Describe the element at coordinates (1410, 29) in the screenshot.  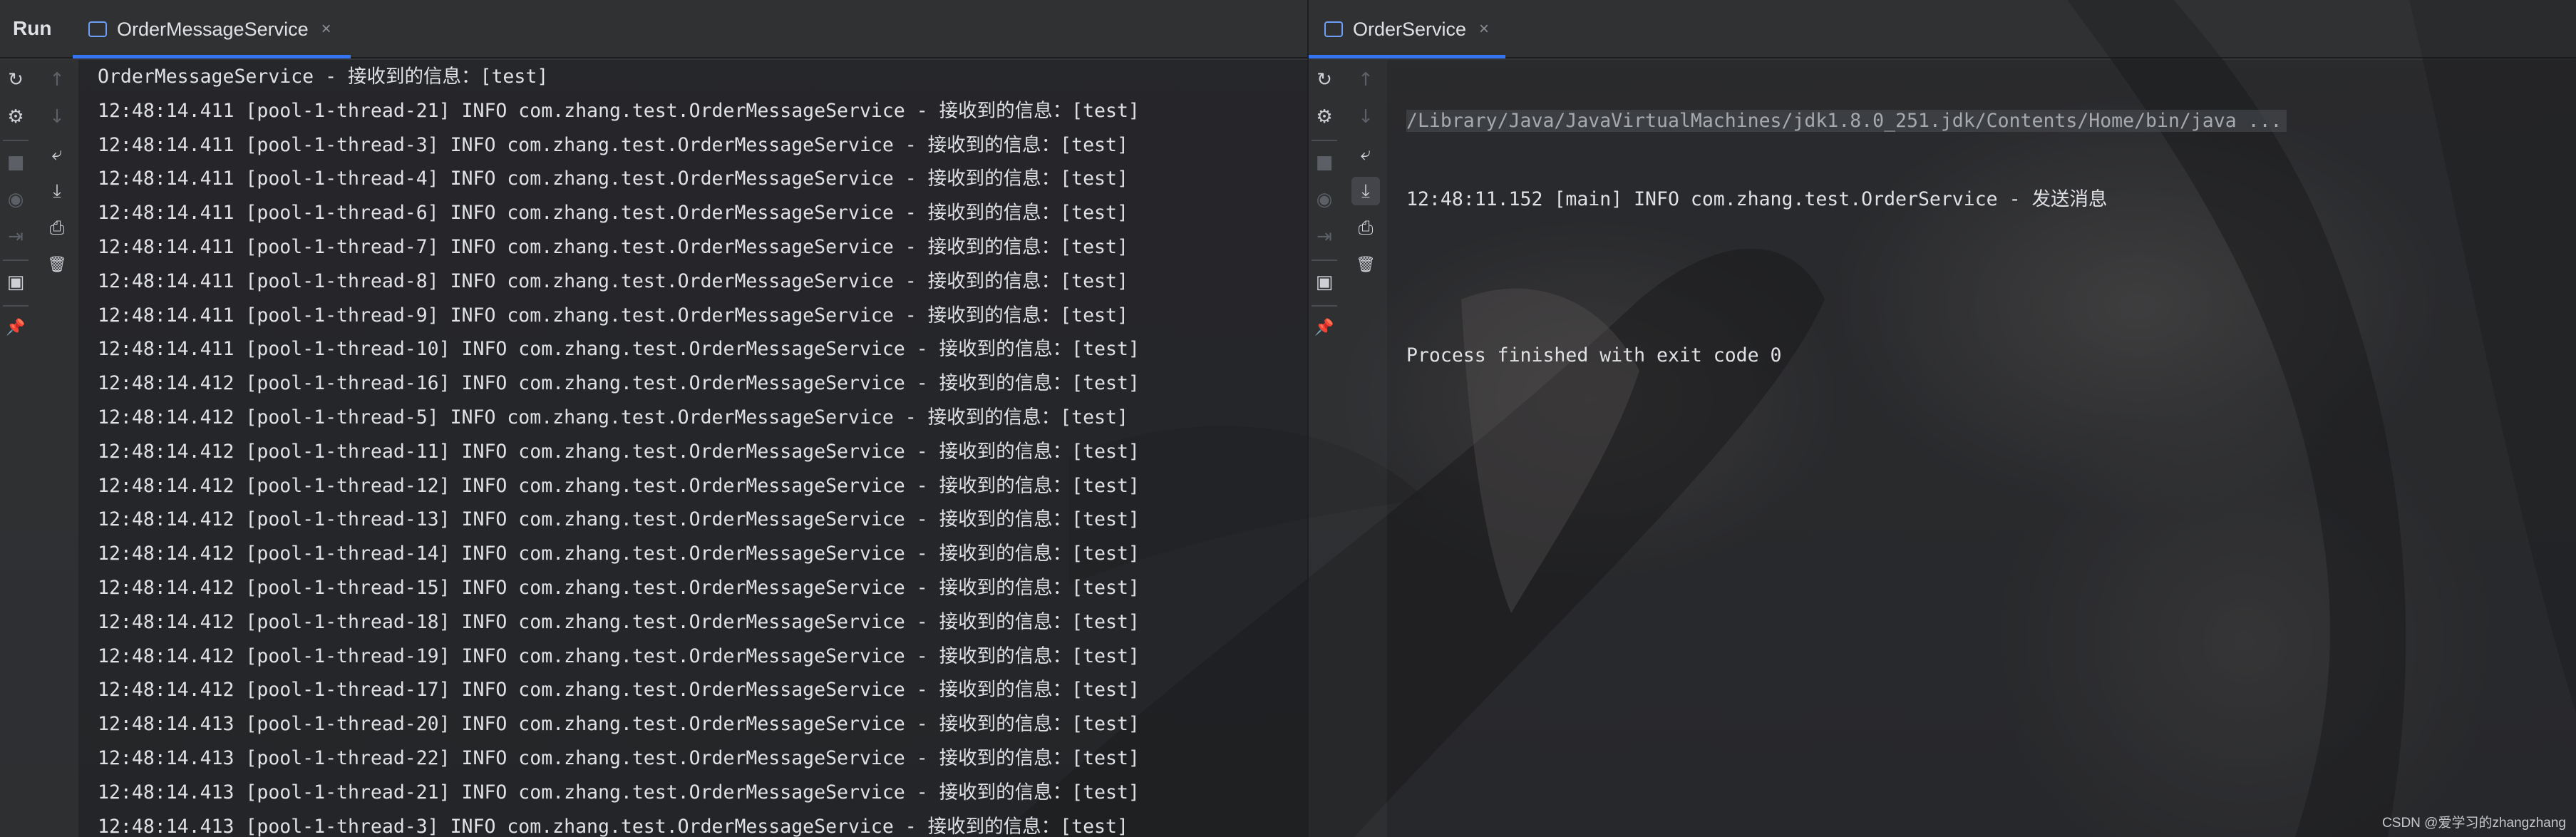
I see `tab-title: OrderService` at that location.